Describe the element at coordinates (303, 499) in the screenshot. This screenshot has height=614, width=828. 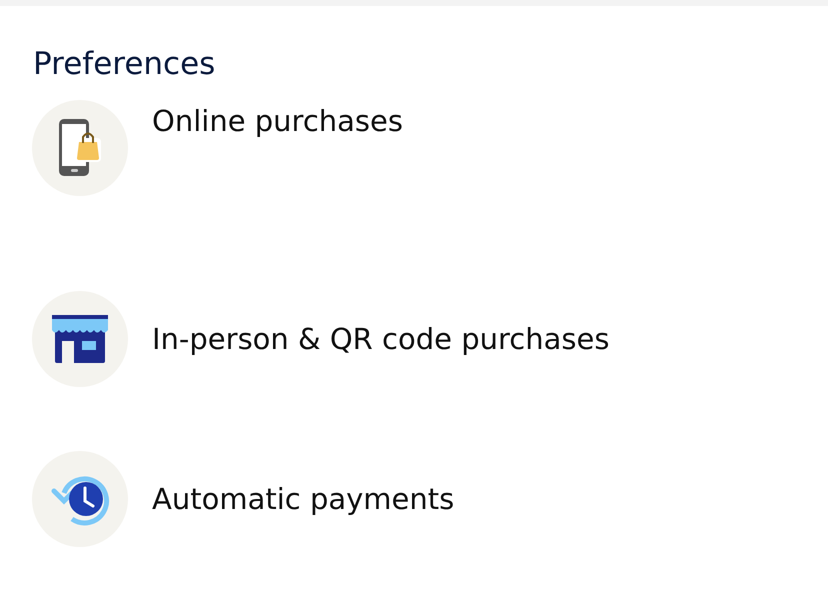
I see `preference-label: Automatic payments` at that location.